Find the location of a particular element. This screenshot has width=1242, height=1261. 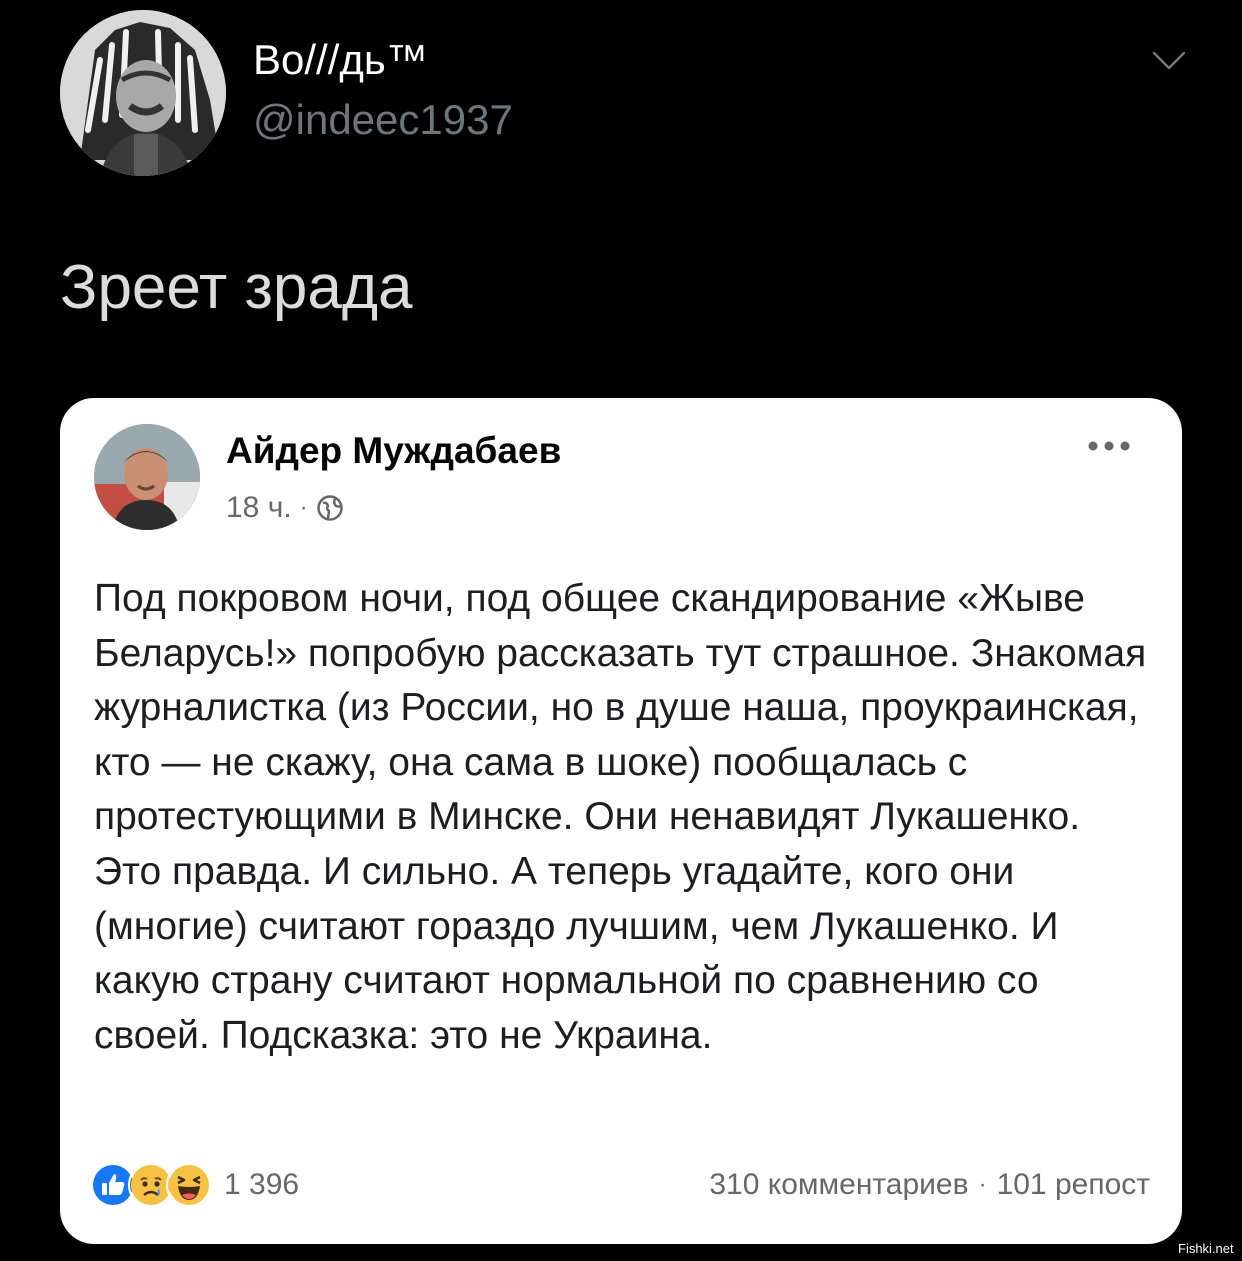

tweet-author-avatar is located at coordinates (143, 93).